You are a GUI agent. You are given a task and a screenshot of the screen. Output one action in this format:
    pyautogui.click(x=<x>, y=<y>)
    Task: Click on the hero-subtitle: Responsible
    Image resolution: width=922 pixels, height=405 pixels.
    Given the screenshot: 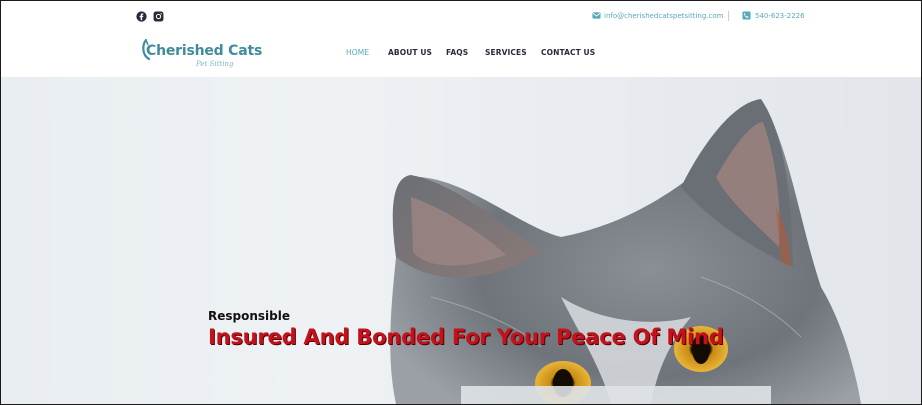 What is the action you would take?
    pyautogui.click(x=249, y=316)
    